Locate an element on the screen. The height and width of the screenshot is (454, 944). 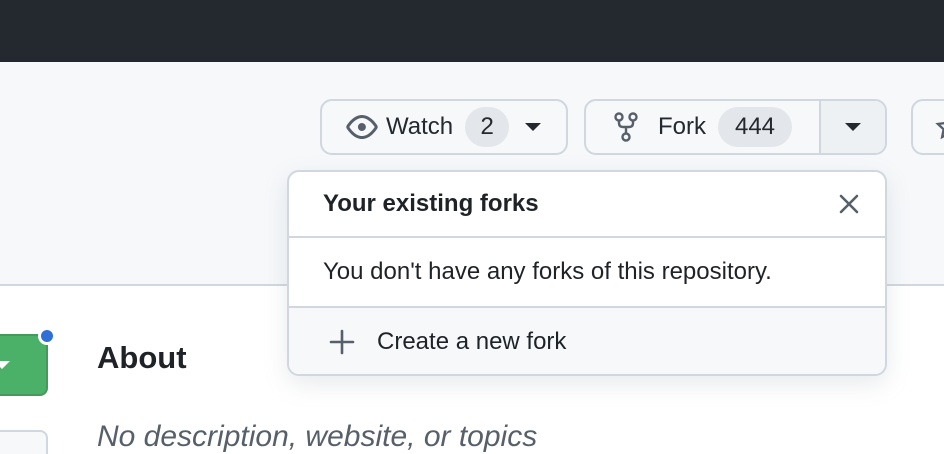
global-header is located at coordinates (472, 31).